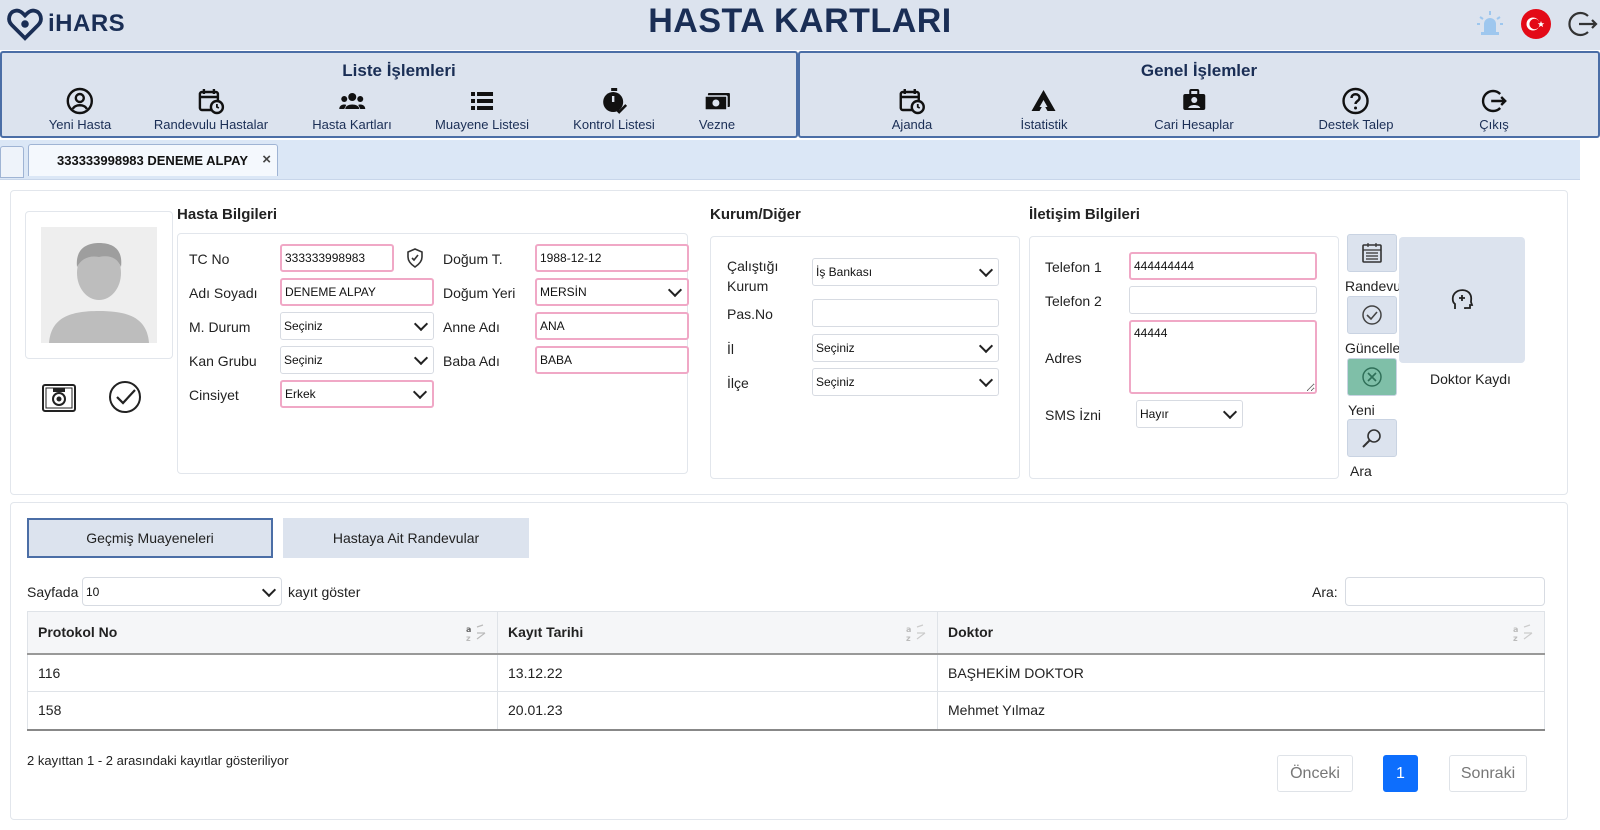 The height and width of the screenshot is (830, 1600). What do you see at coordinates (1490, 24) in the screenshot?
I see `alarm-light-icon` at bounding box center [1490, 24].